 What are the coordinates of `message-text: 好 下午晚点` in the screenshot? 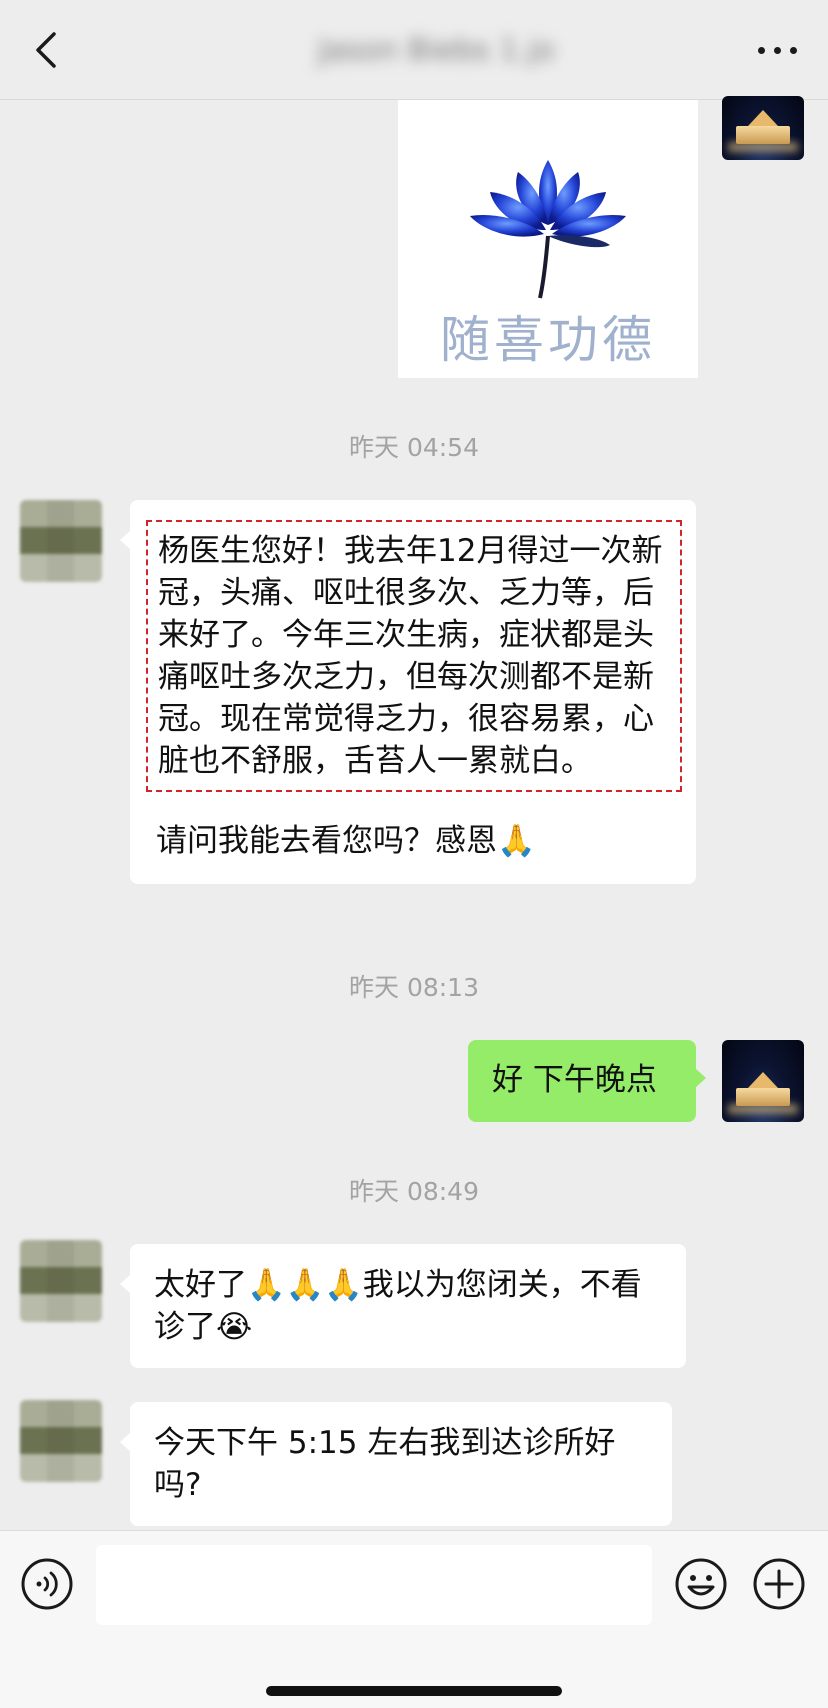 It's located at (574, 1080).